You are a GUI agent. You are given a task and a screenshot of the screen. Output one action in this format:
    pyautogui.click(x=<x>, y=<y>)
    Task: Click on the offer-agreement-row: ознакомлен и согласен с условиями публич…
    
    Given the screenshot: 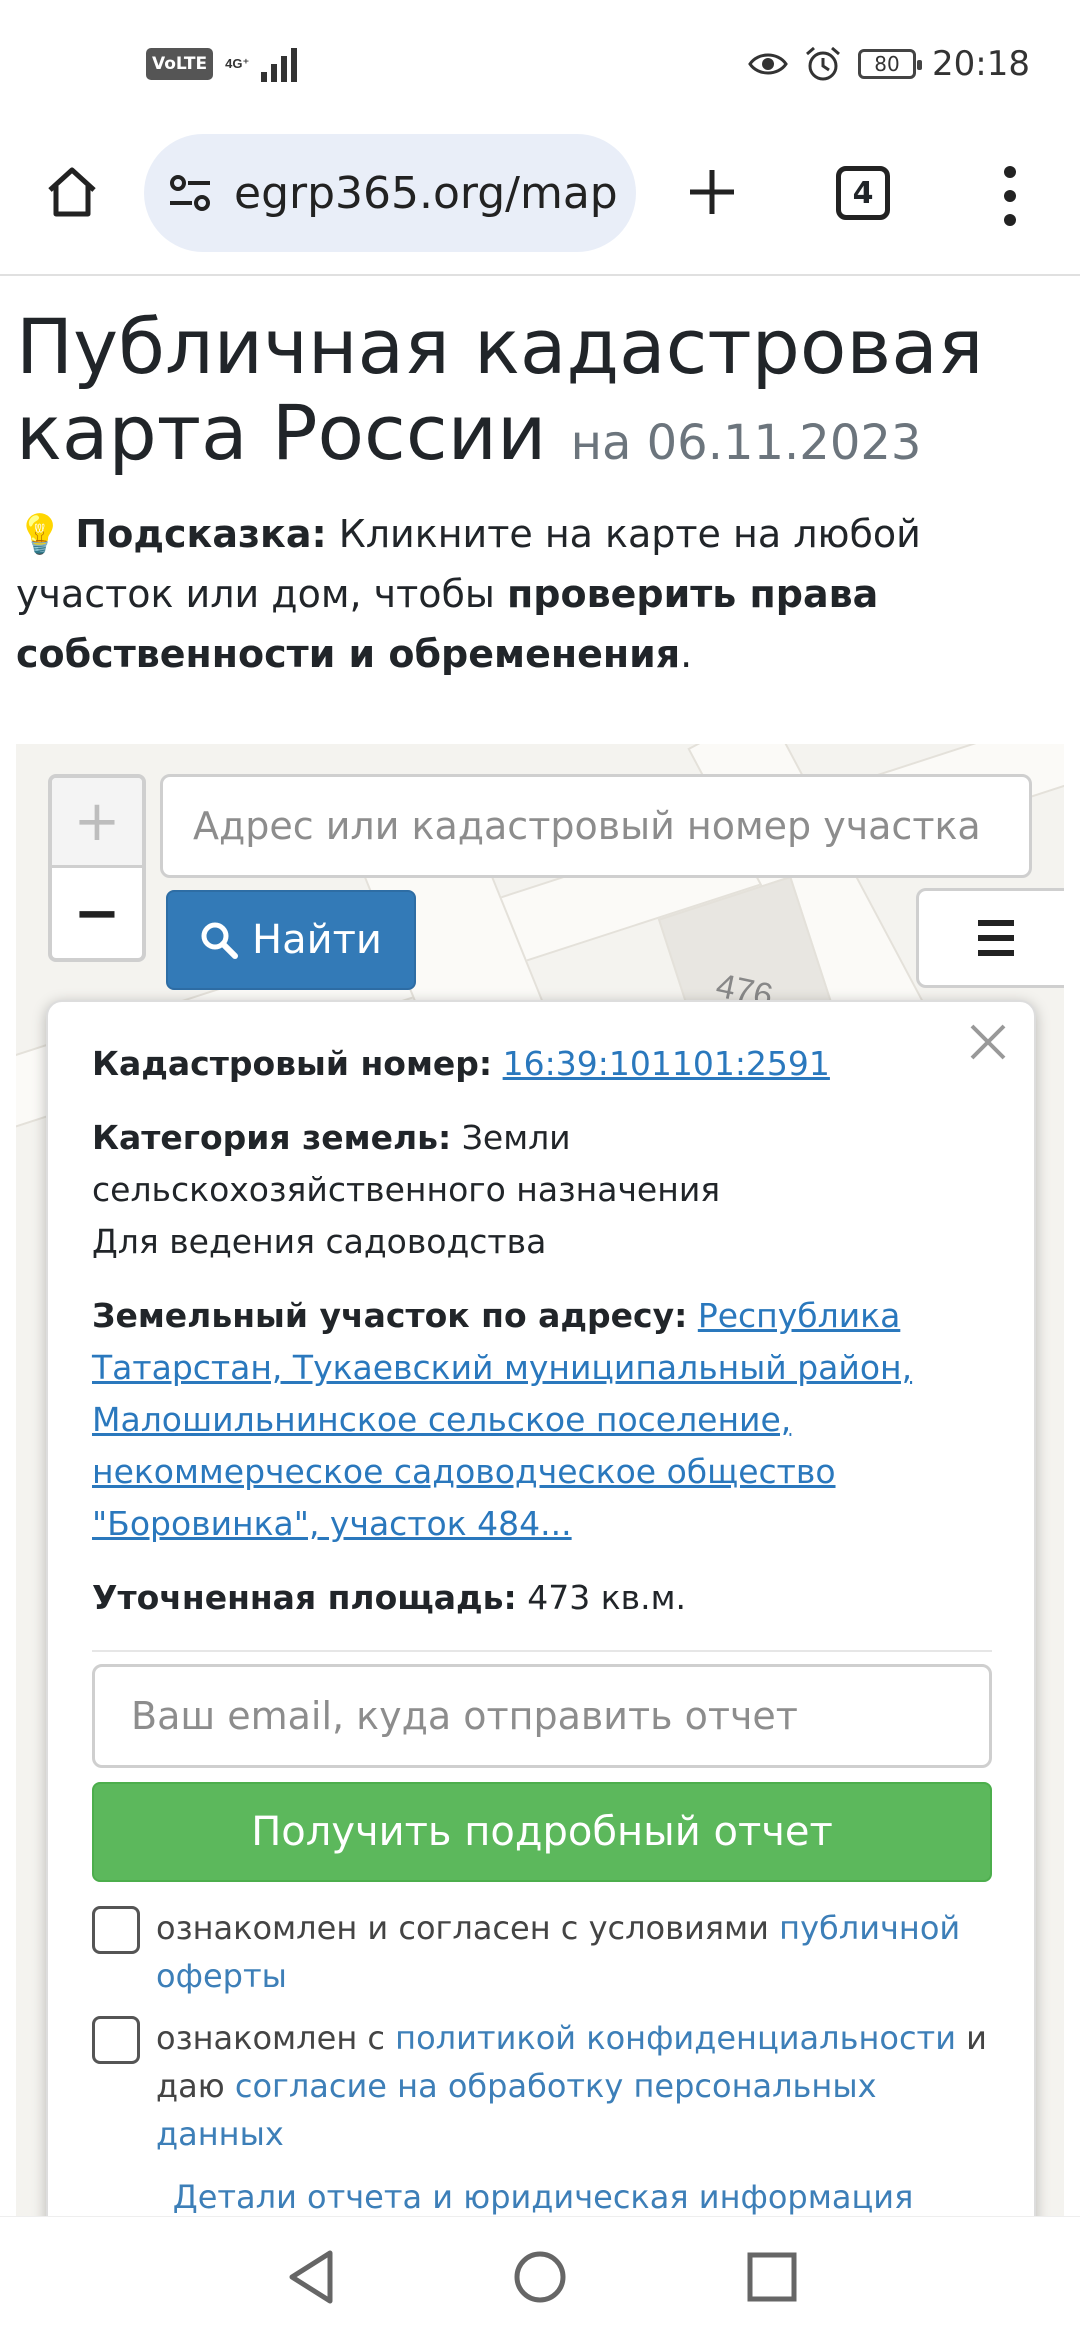 What is the action you would take?
    pyautogui.click(x=542, y=1952)
    